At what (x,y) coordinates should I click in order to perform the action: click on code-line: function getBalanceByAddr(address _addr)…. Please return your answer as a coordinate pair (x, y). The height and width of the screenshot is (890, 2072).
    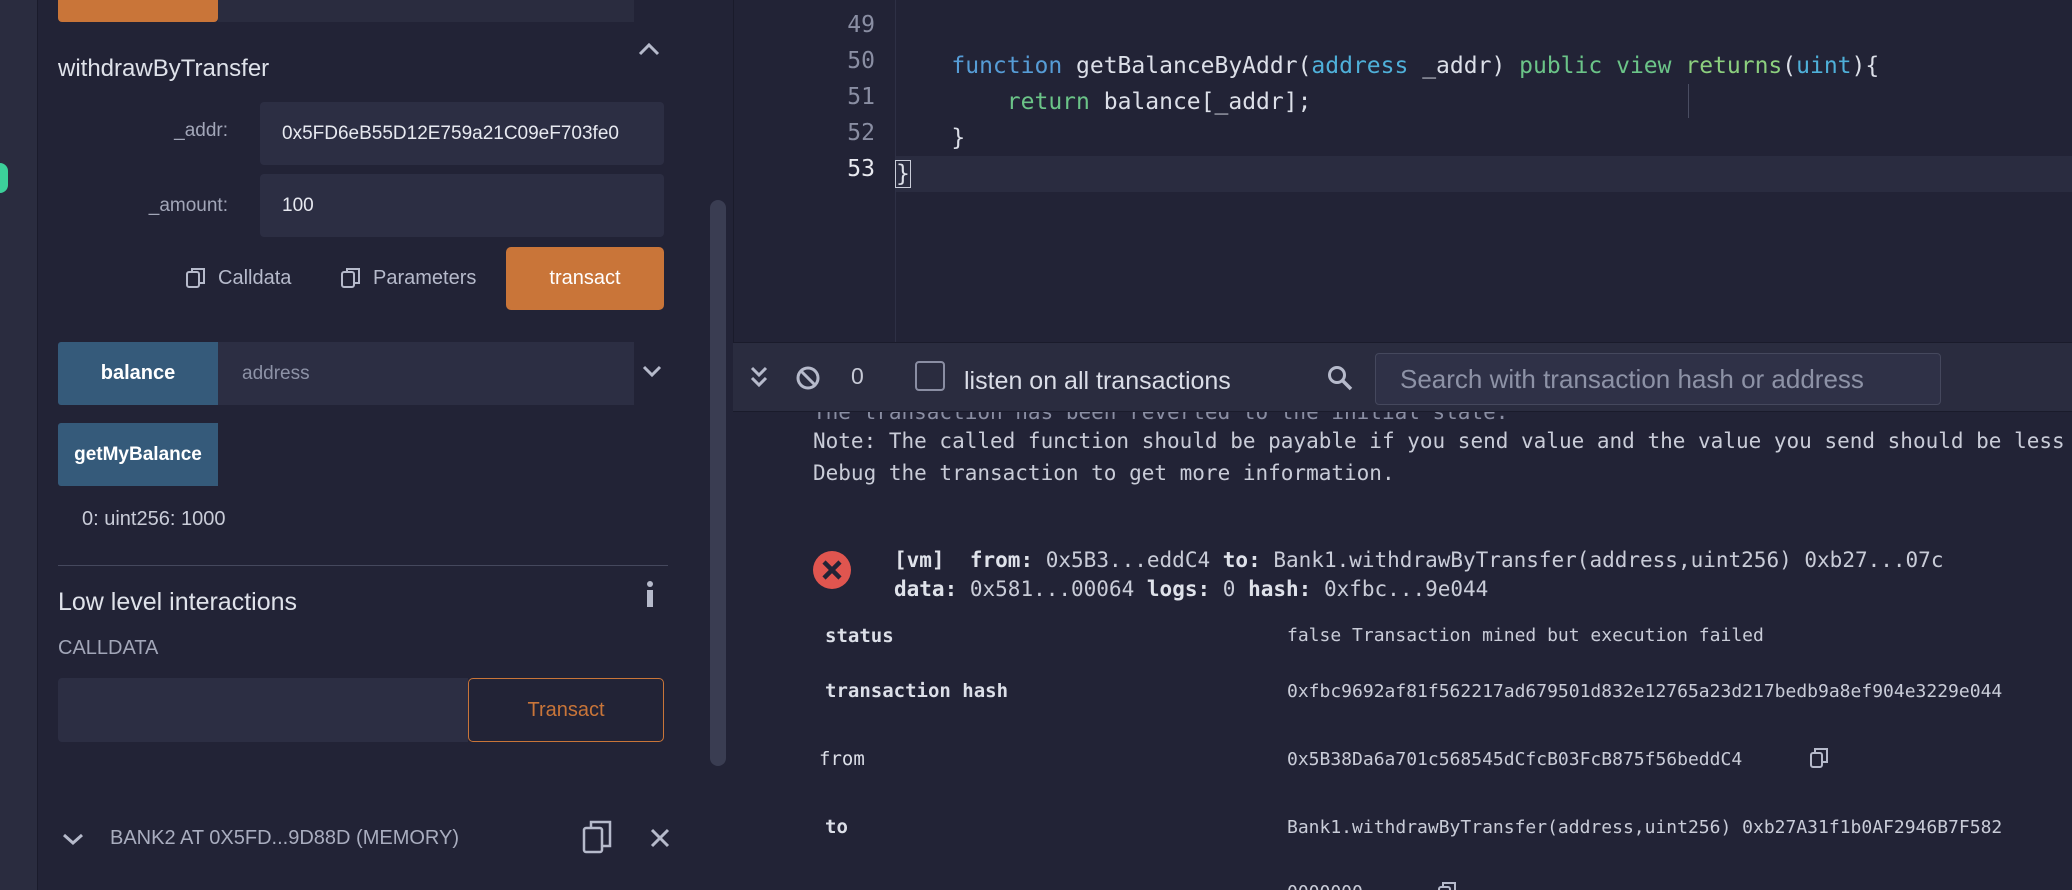
    Looking at the image, I should click on (1484, 66).